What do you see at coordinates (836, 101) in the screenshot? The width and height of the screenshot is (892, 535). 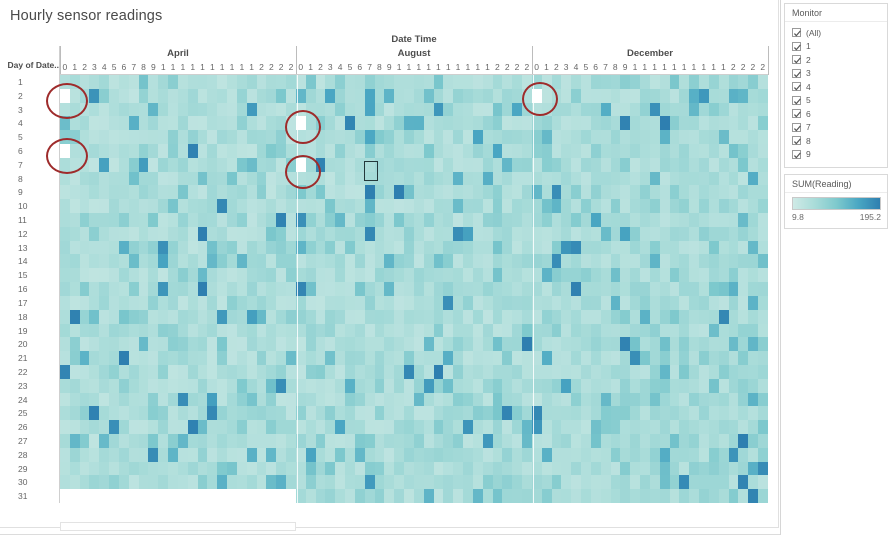 I see `filter-item-5: 5` at bounding box center [836, 101].